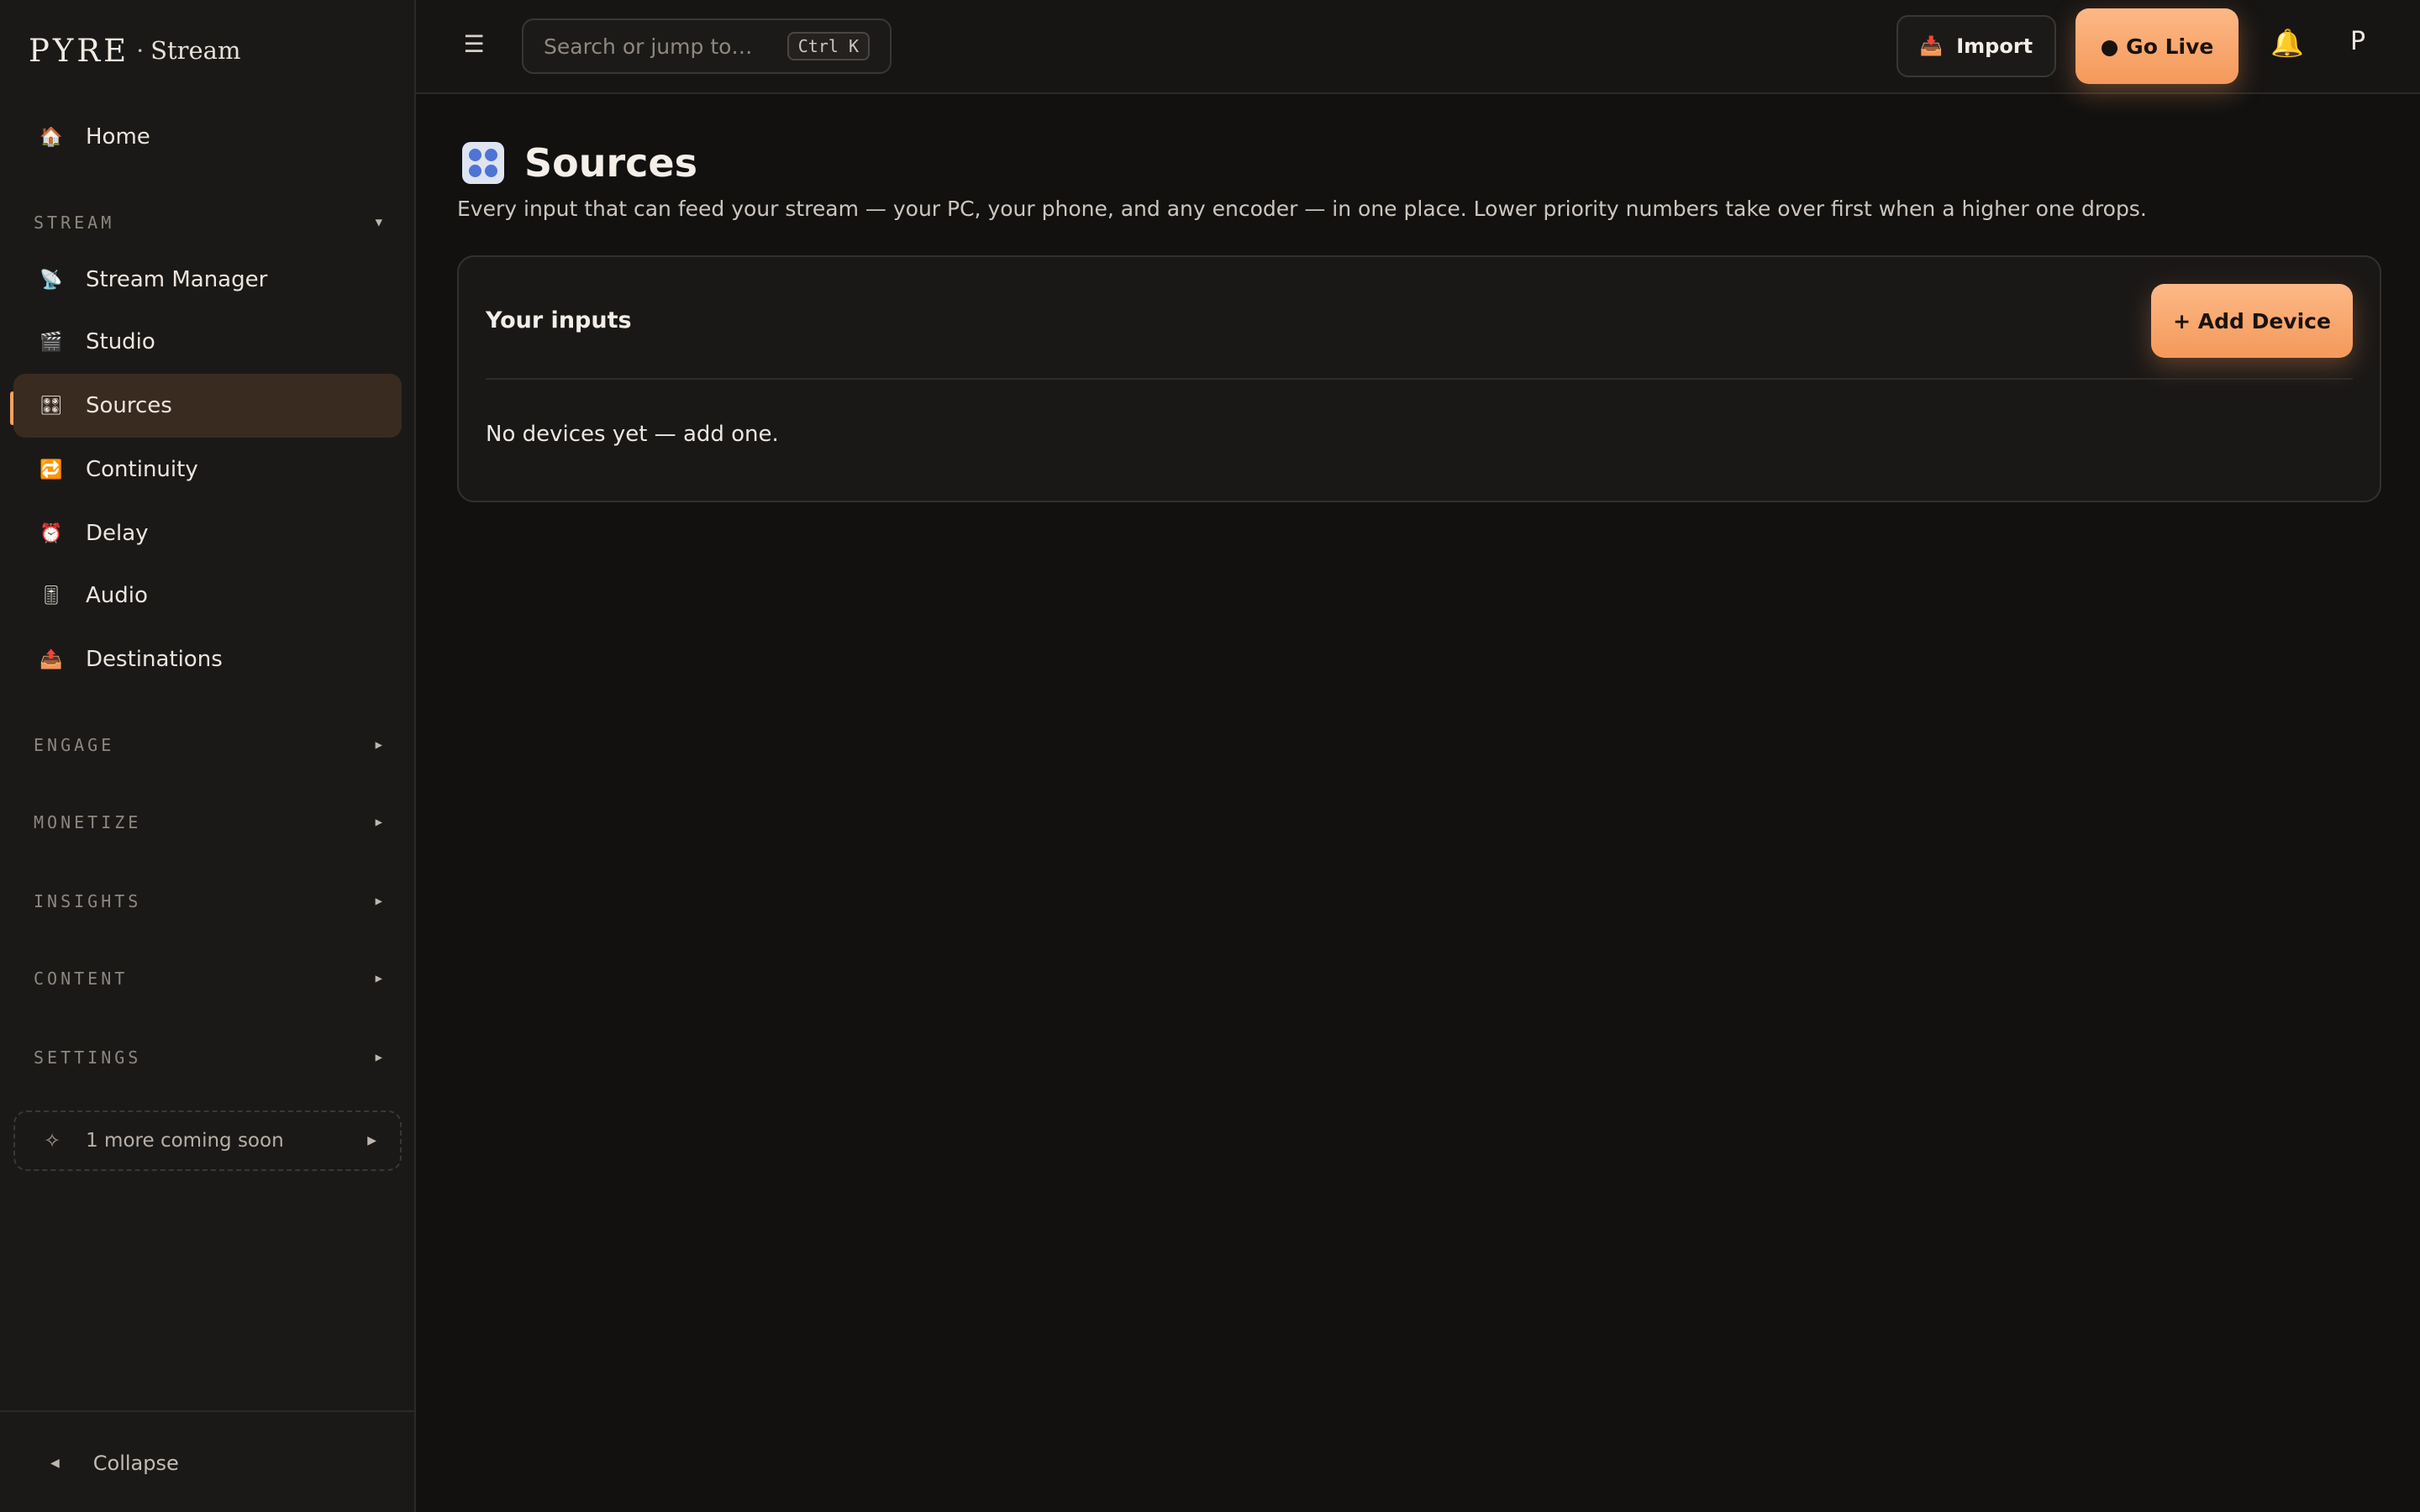  Describe the element at coordinates (51, 137) in the screenshot. I see `house-icon: 🏠` at that location.